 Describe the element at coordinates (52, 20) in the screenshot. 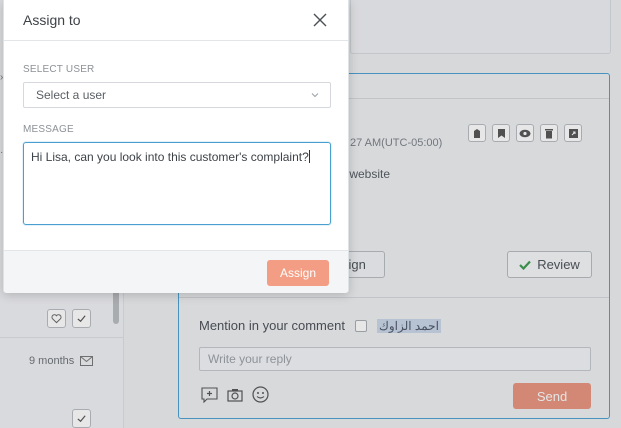

I see `modal-title: Assign to` at that location.